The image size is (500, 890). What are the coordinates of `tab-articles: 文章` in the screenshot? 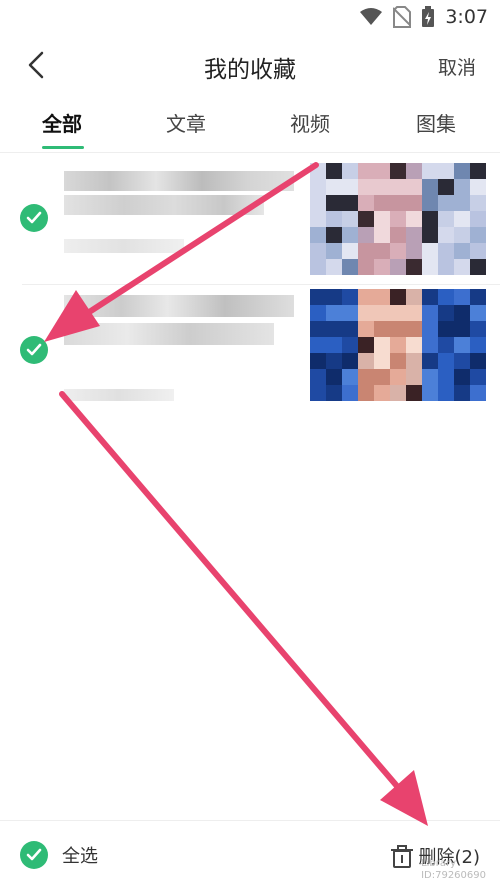 It's located at (186, 122).